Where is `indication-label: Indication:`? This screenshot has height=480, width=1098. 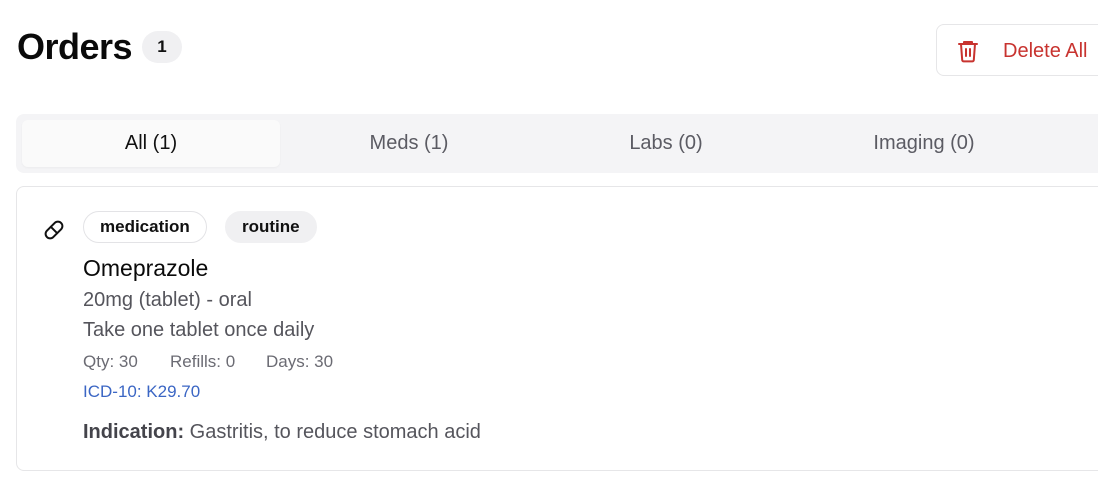
indication-label: Indication: is located at coordinates (134, 432).